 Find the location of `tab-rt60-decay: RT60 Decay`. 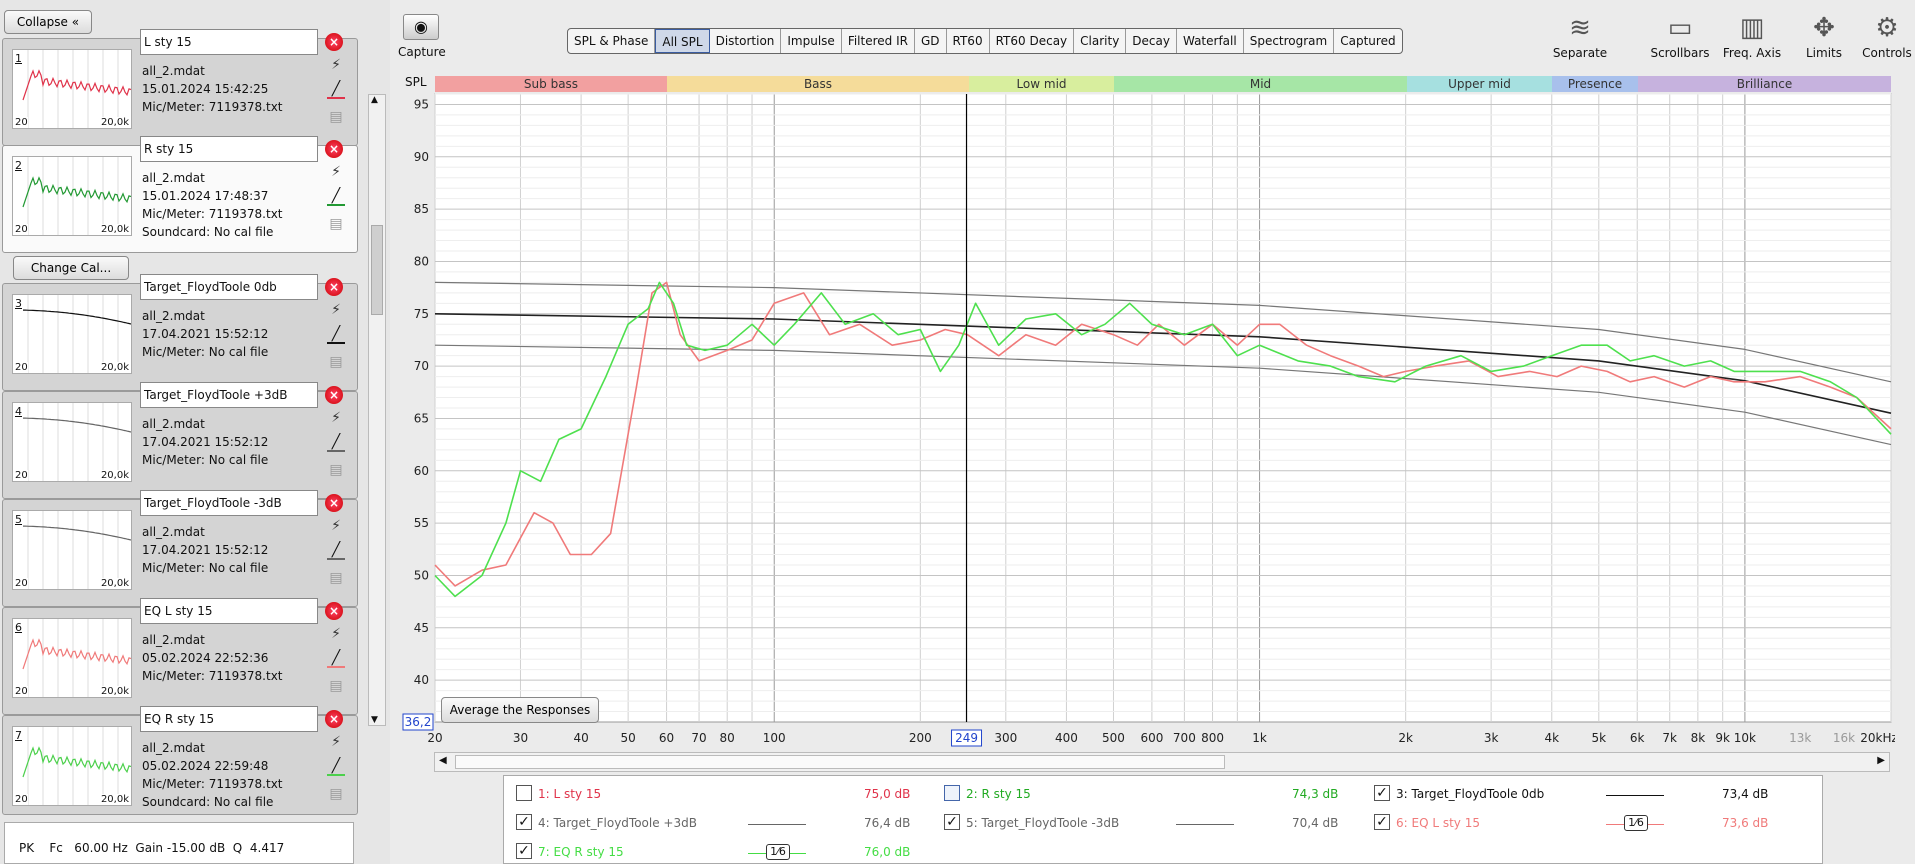

tab-rt60-decay: RT60 Decay is located at coordinates (1032, 41).